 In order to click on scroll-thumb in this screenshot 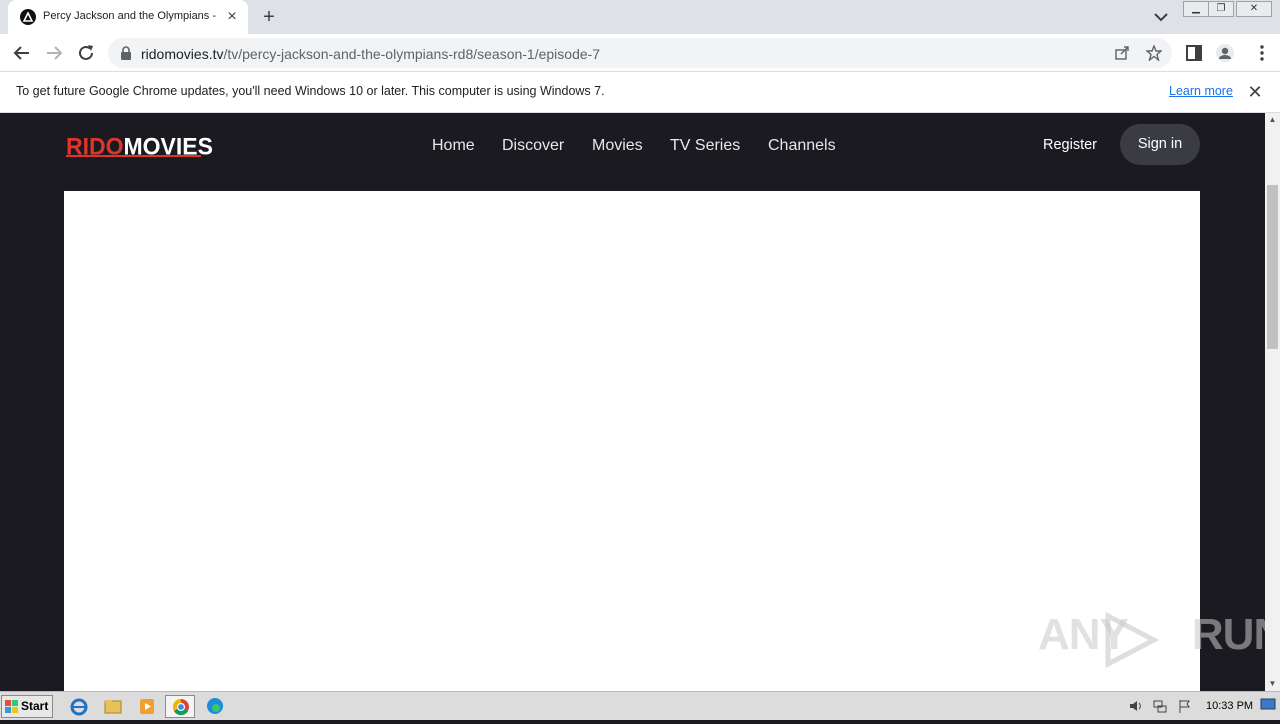, I will do `click(1272, 267)`.